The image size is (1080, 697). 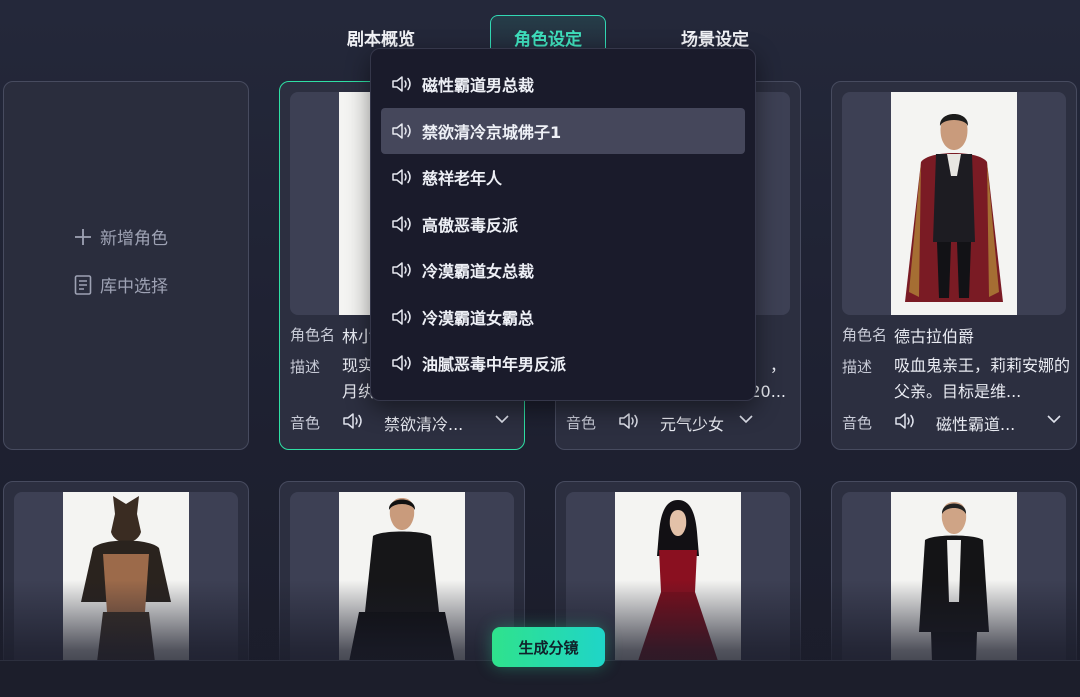 I want to click on voice-option-selected: 禁欲清冷京城佛子1, so click(x=563, y=130).